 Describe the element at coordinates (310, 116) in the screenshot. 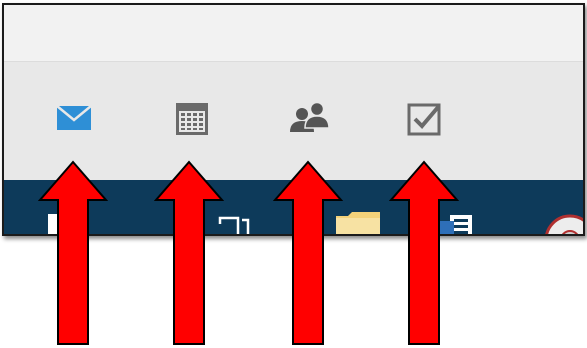

I see `people-icon` at that location.